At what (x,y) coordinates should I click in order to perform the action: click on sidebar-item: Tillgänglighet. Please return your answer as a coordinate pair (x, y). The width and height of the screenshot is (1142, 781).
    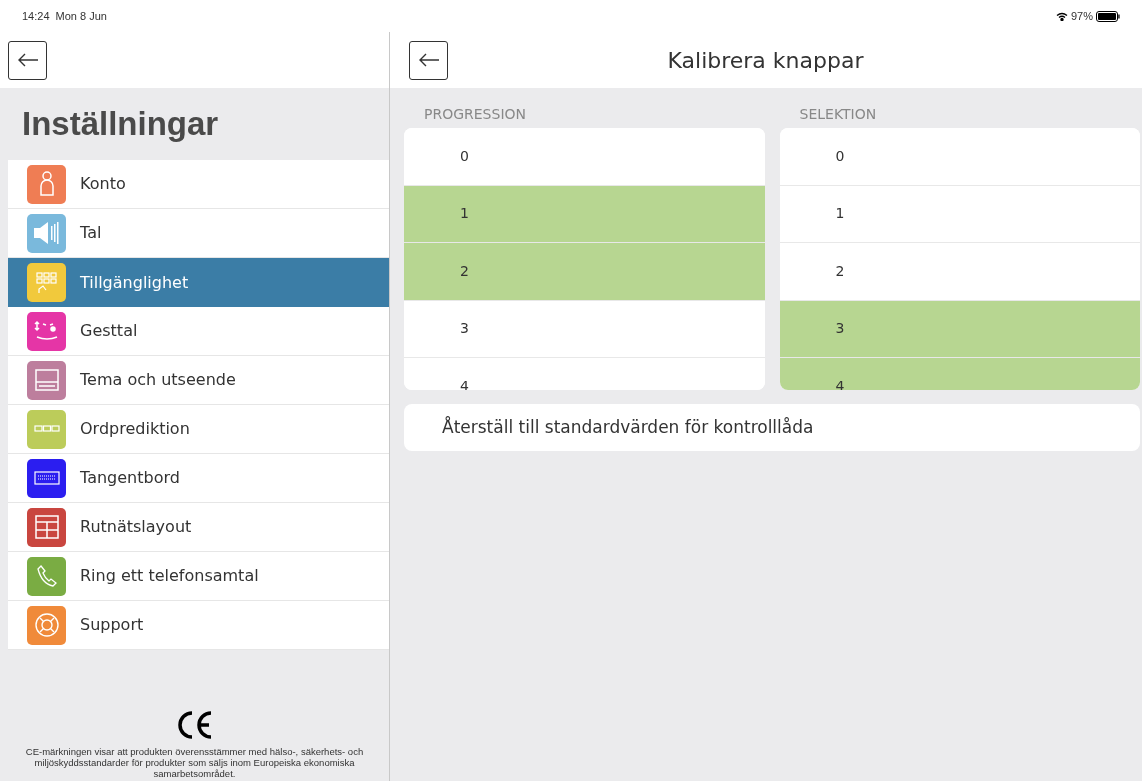
    Looking at the image, I should click on (198, 282).